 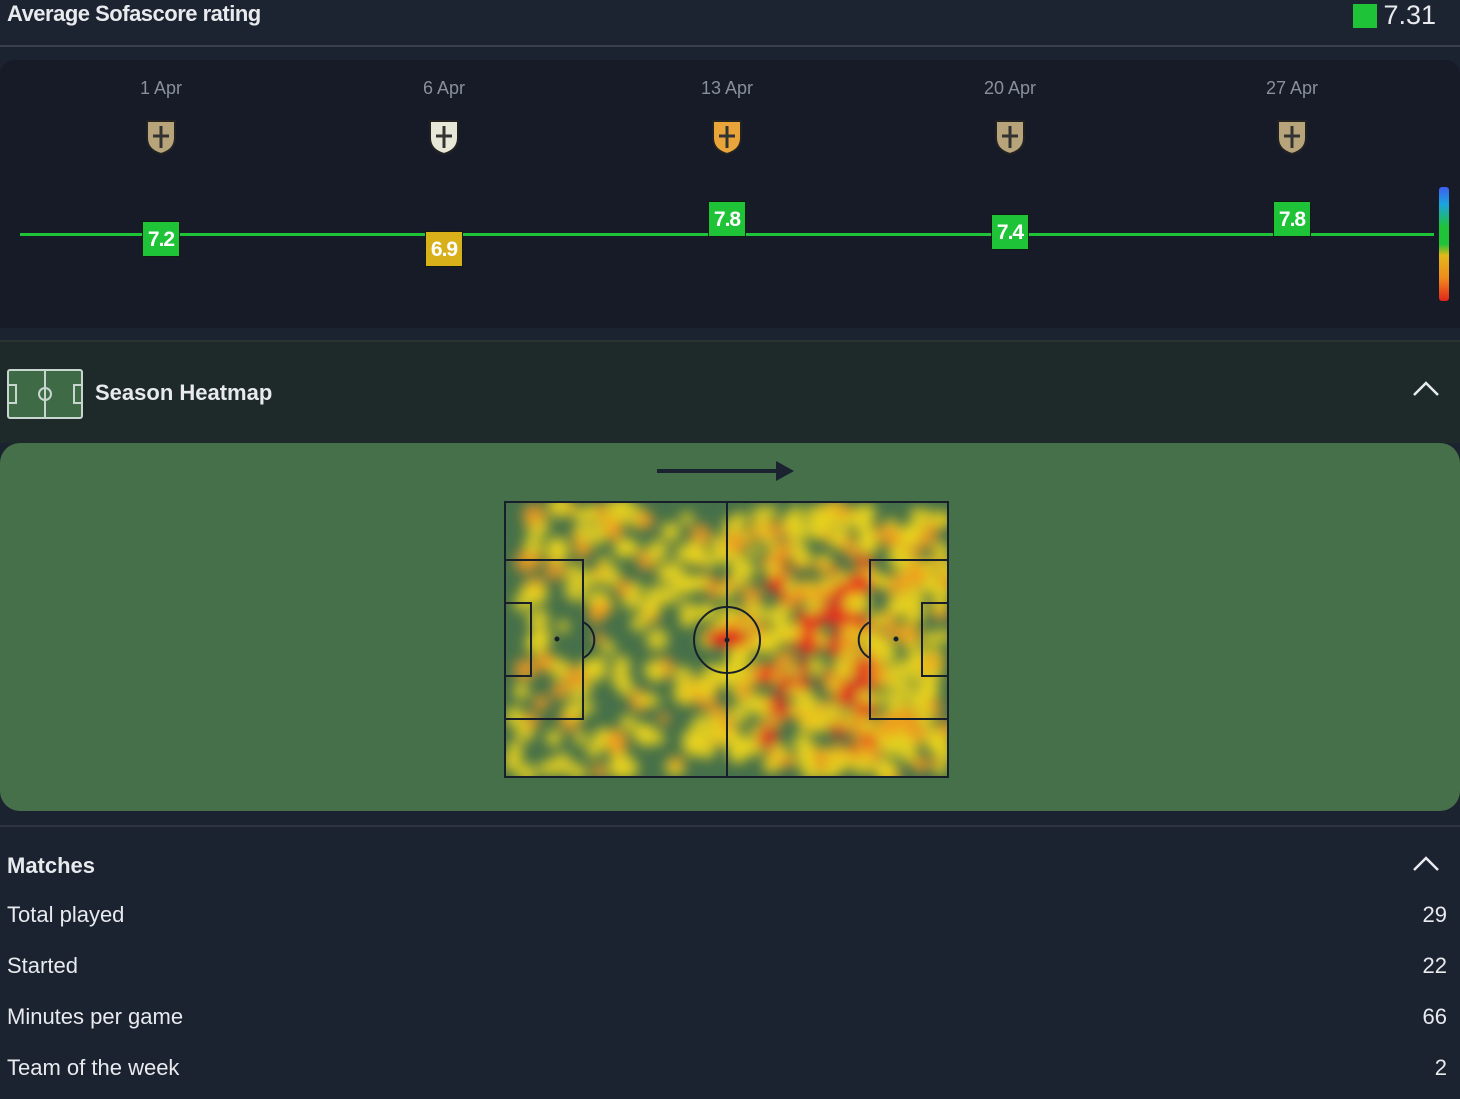 I want to click on stat-value: 22, so click(x=1434, y=965).